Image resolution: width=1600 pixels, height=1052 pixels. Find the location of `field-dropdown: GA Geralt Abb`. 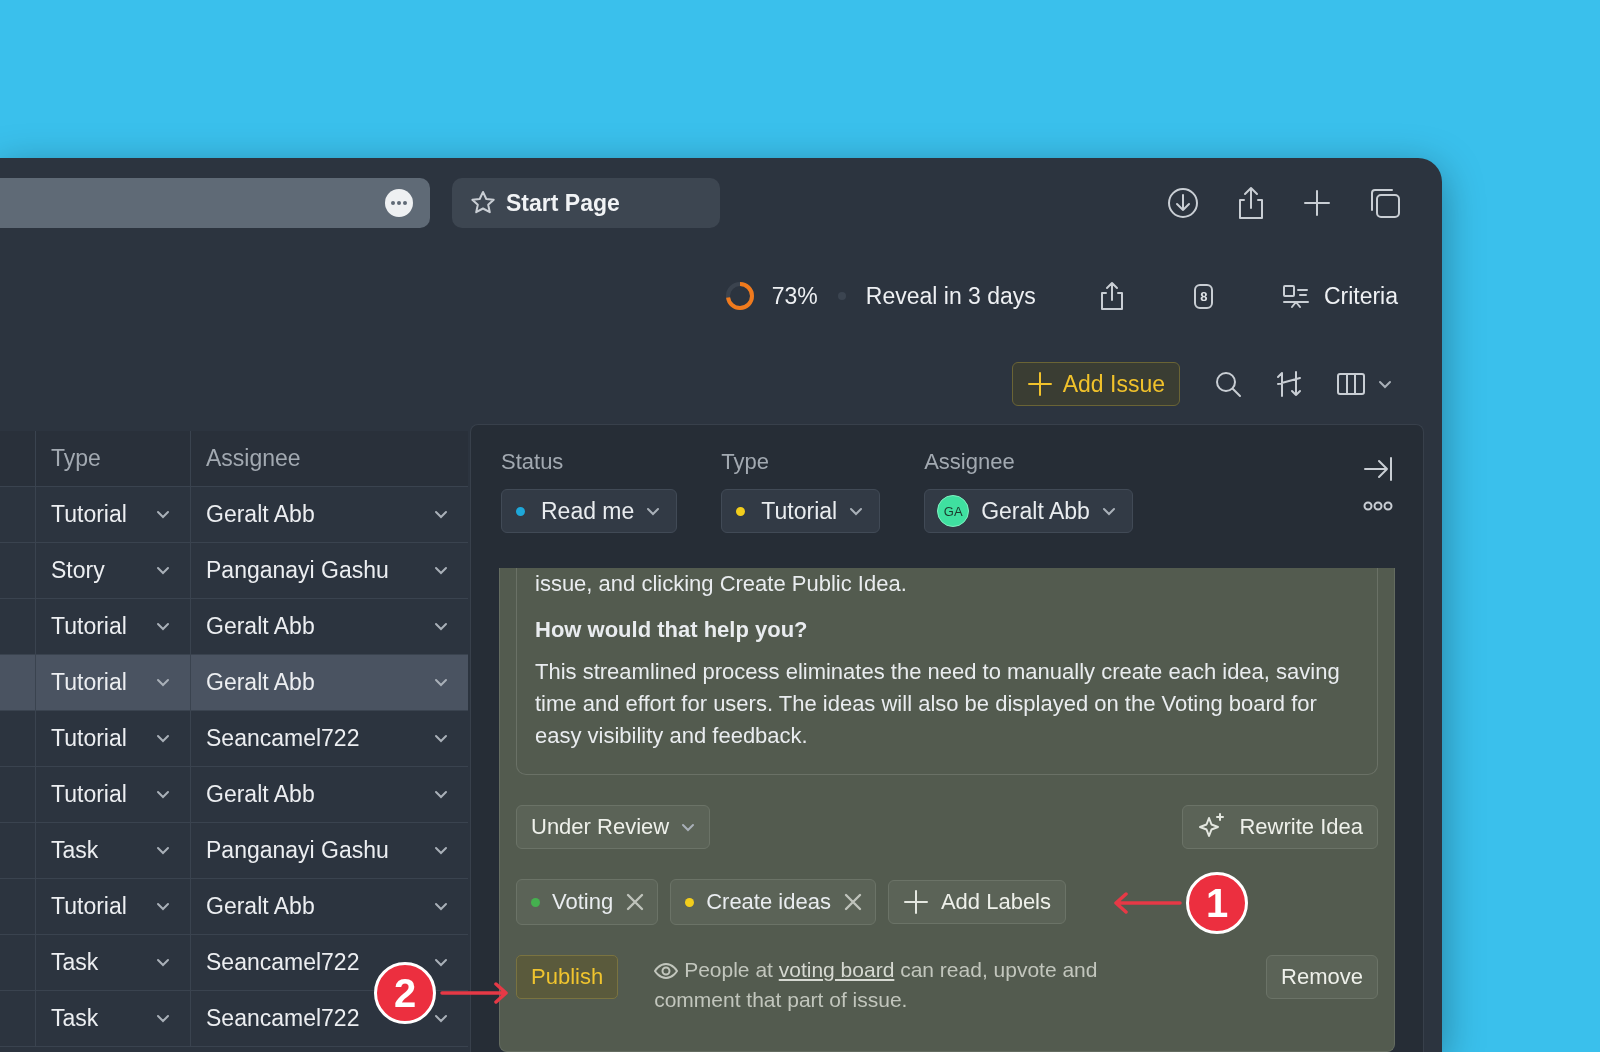

field-dropdown: GA Geralt Abb is located at coordinates (1028, 511).